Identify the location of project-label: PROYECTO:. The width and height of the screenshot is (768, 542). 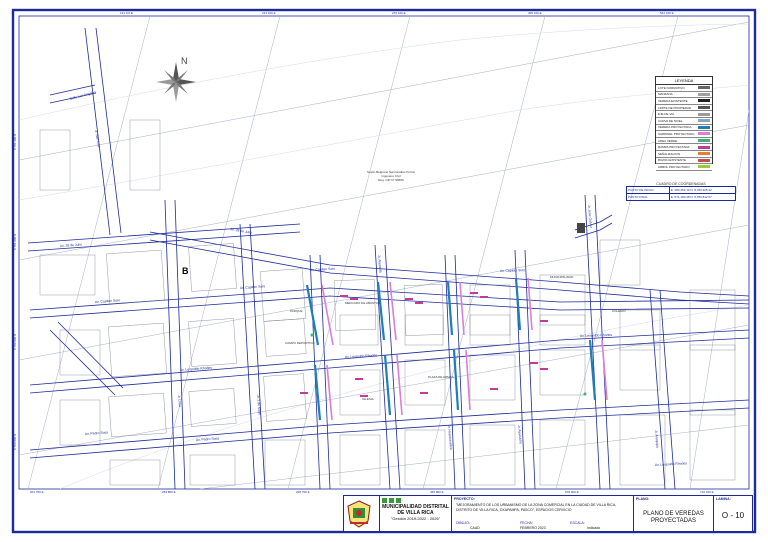
(464, 499).